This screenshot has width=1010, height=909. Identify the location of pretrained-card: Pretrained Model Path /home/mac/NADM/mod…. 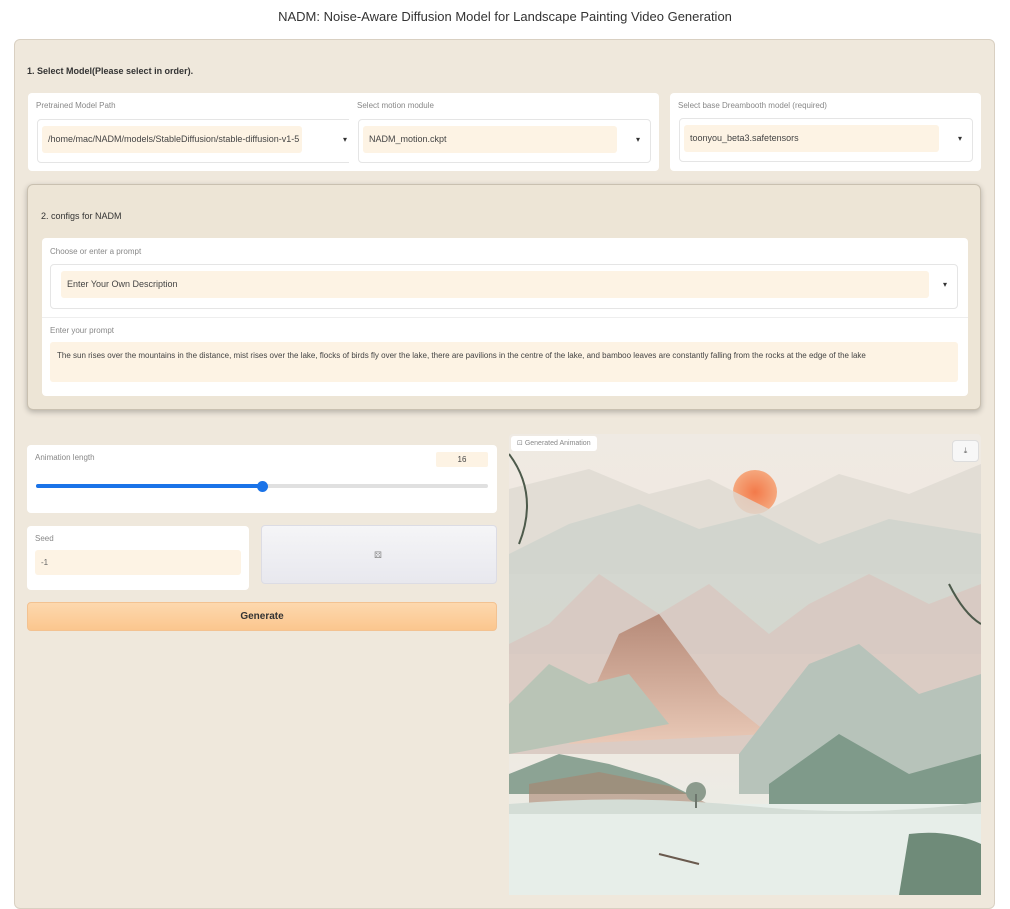
(197, 132).